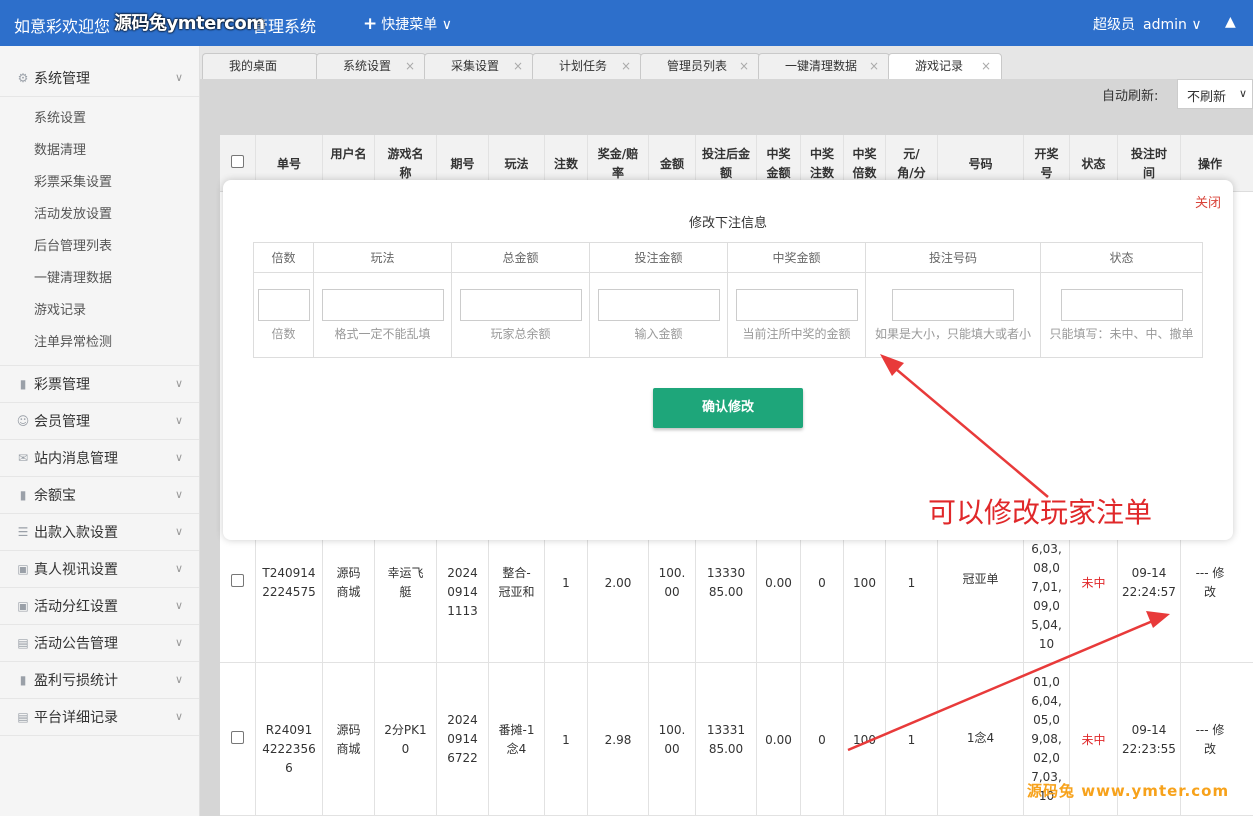  I want to click on win-multi: 100, so click(865, 739).